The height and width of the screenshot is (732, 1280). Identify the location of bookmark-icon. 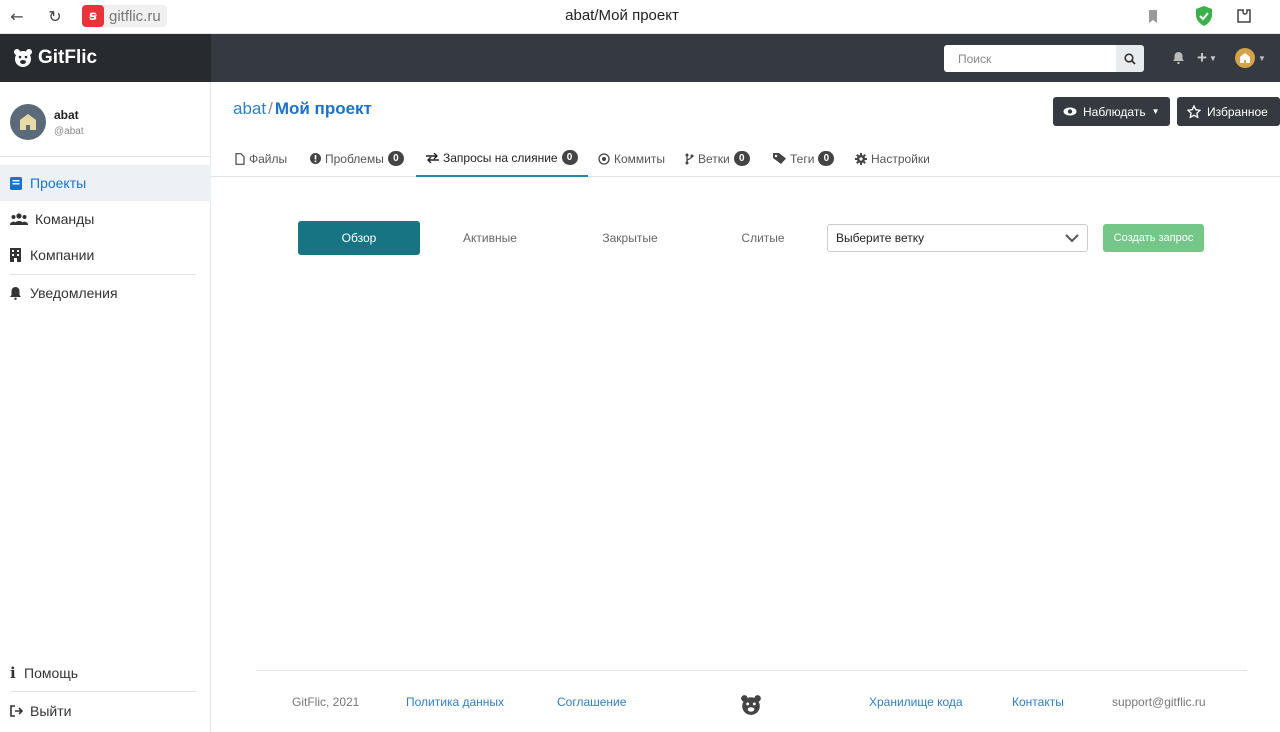
(1153, 16).